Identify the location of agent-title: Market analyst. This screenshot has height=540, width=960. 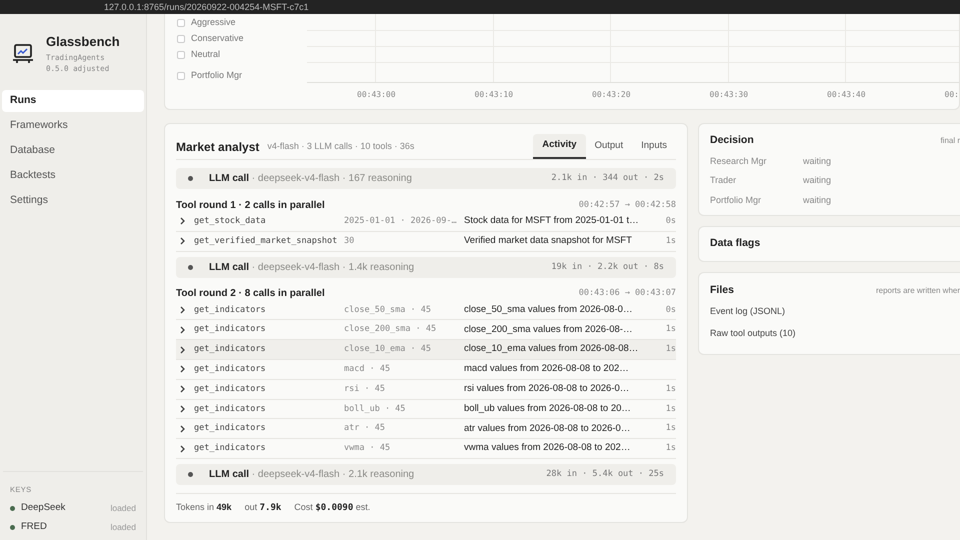
(218, 147).